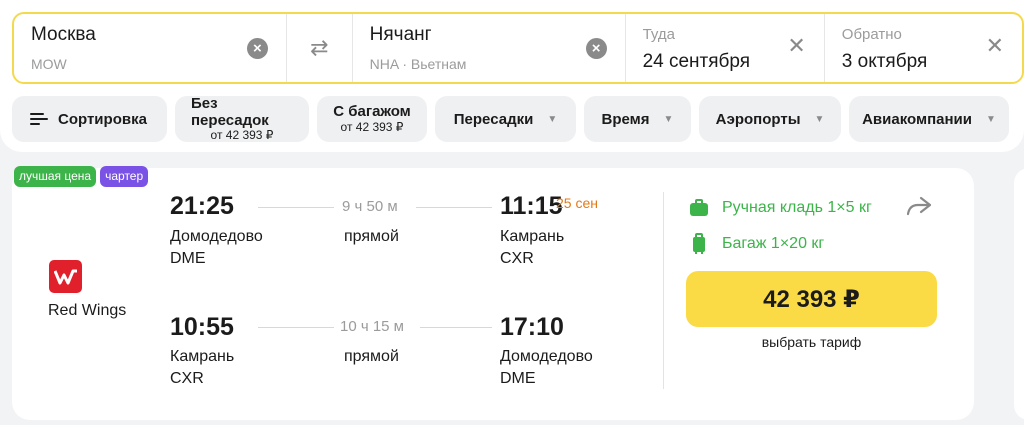  What do you see at coordinates (65, 276) in the screenshot?
I see `airline-logo-icon` at bounding box center [65, 276].